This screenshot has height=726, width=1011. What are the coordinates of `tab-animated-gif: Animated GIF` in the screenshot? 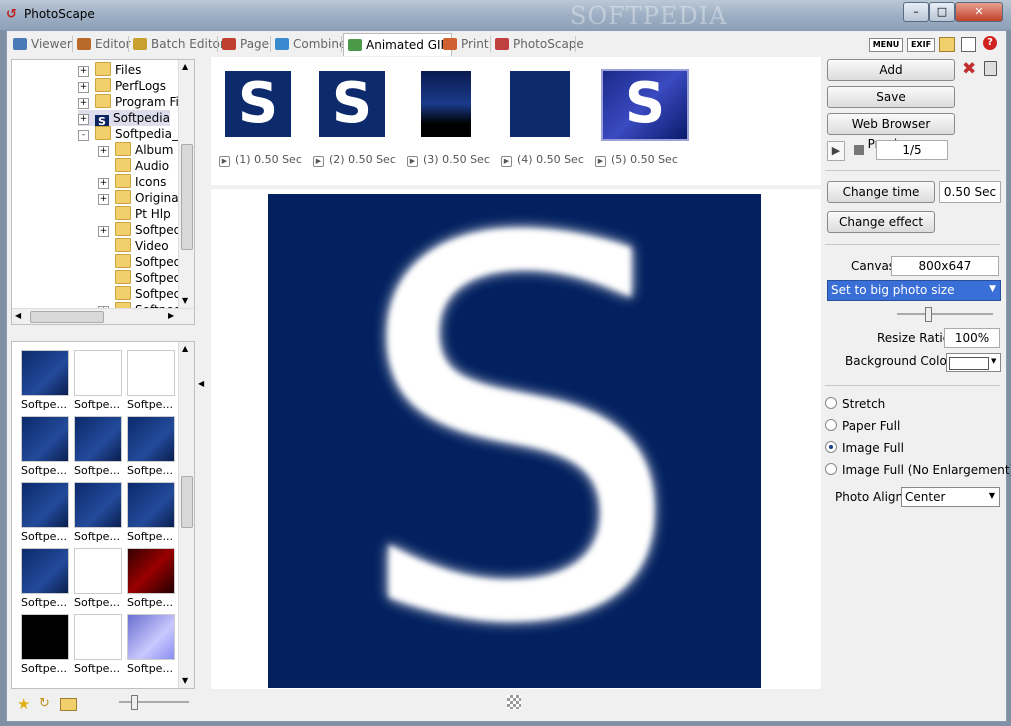 It's located at (398, 44).